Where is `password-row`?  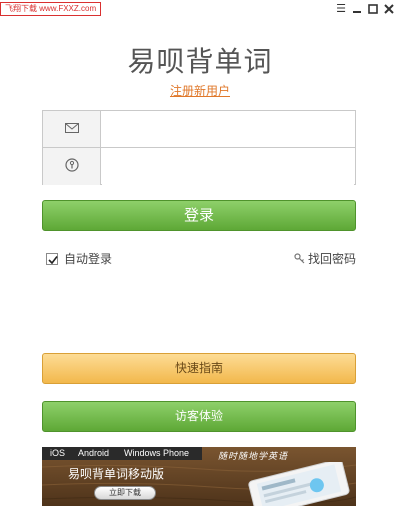
password-row is located at coordinates (199, 166).